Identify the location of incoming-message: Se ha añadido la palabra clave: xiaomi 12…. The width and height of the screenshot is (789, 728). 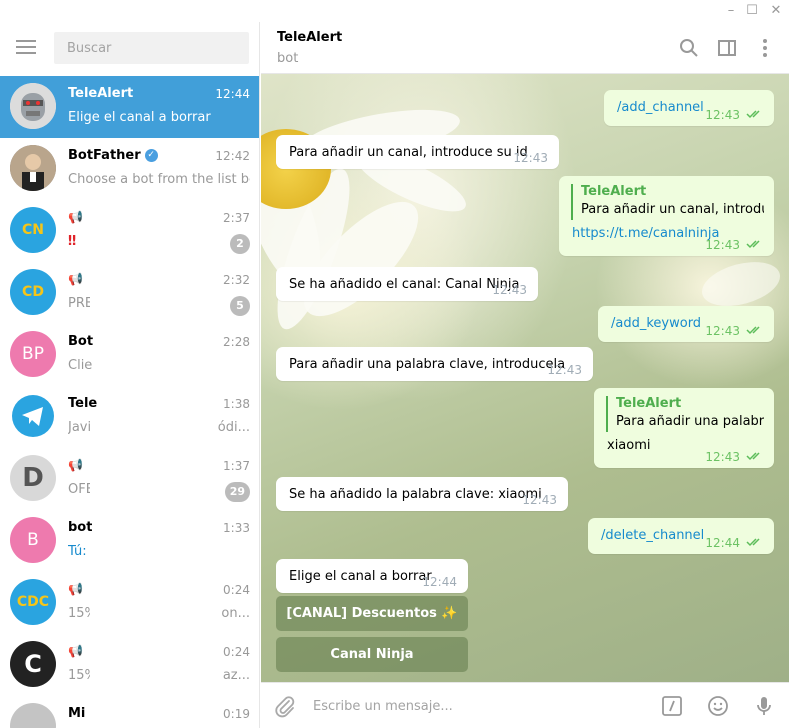
(422, 494).